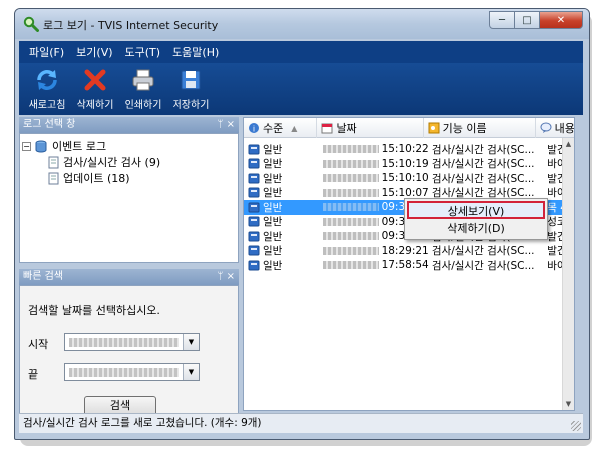 The height and width of the screenshot is (453, 602). Describe the element at coordinates (301, 89) in the screenshot. I see `toolbar: 새로고침 삭제하기 인쇄하기 저장하기` at that location.